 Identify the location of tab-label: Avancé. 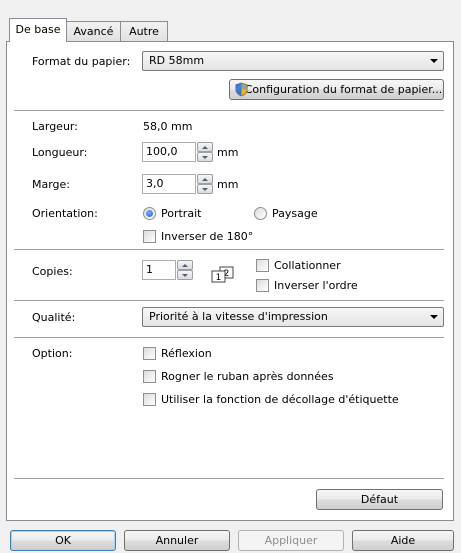
(93, 31).